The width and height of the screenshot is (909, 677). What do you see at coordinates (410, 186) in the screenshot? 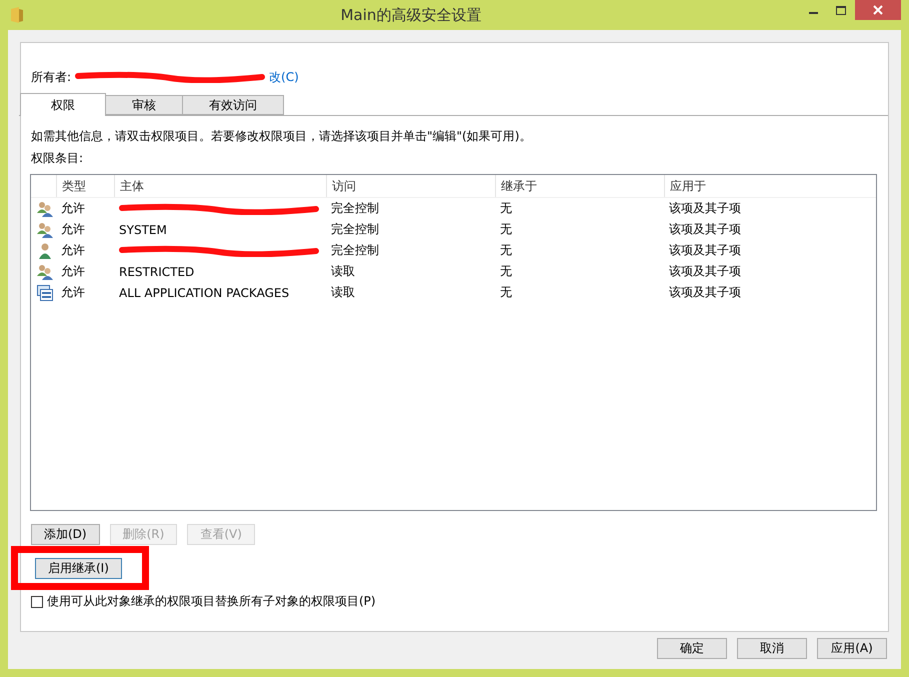
I see `column-header: 访问` at bounding box center [410, 186].